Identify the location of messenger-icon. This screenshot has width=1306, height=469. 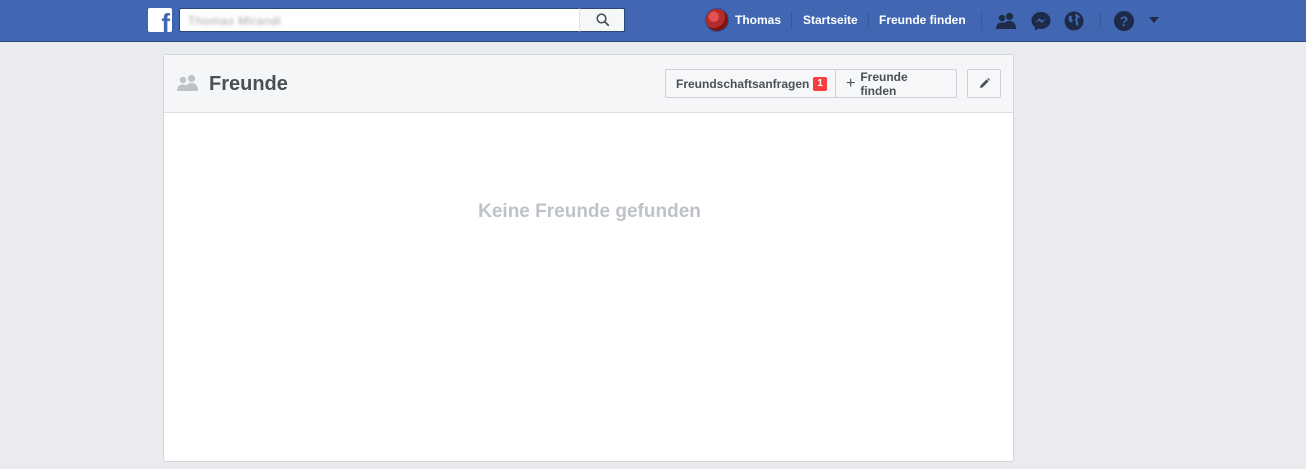
(1041, 21).